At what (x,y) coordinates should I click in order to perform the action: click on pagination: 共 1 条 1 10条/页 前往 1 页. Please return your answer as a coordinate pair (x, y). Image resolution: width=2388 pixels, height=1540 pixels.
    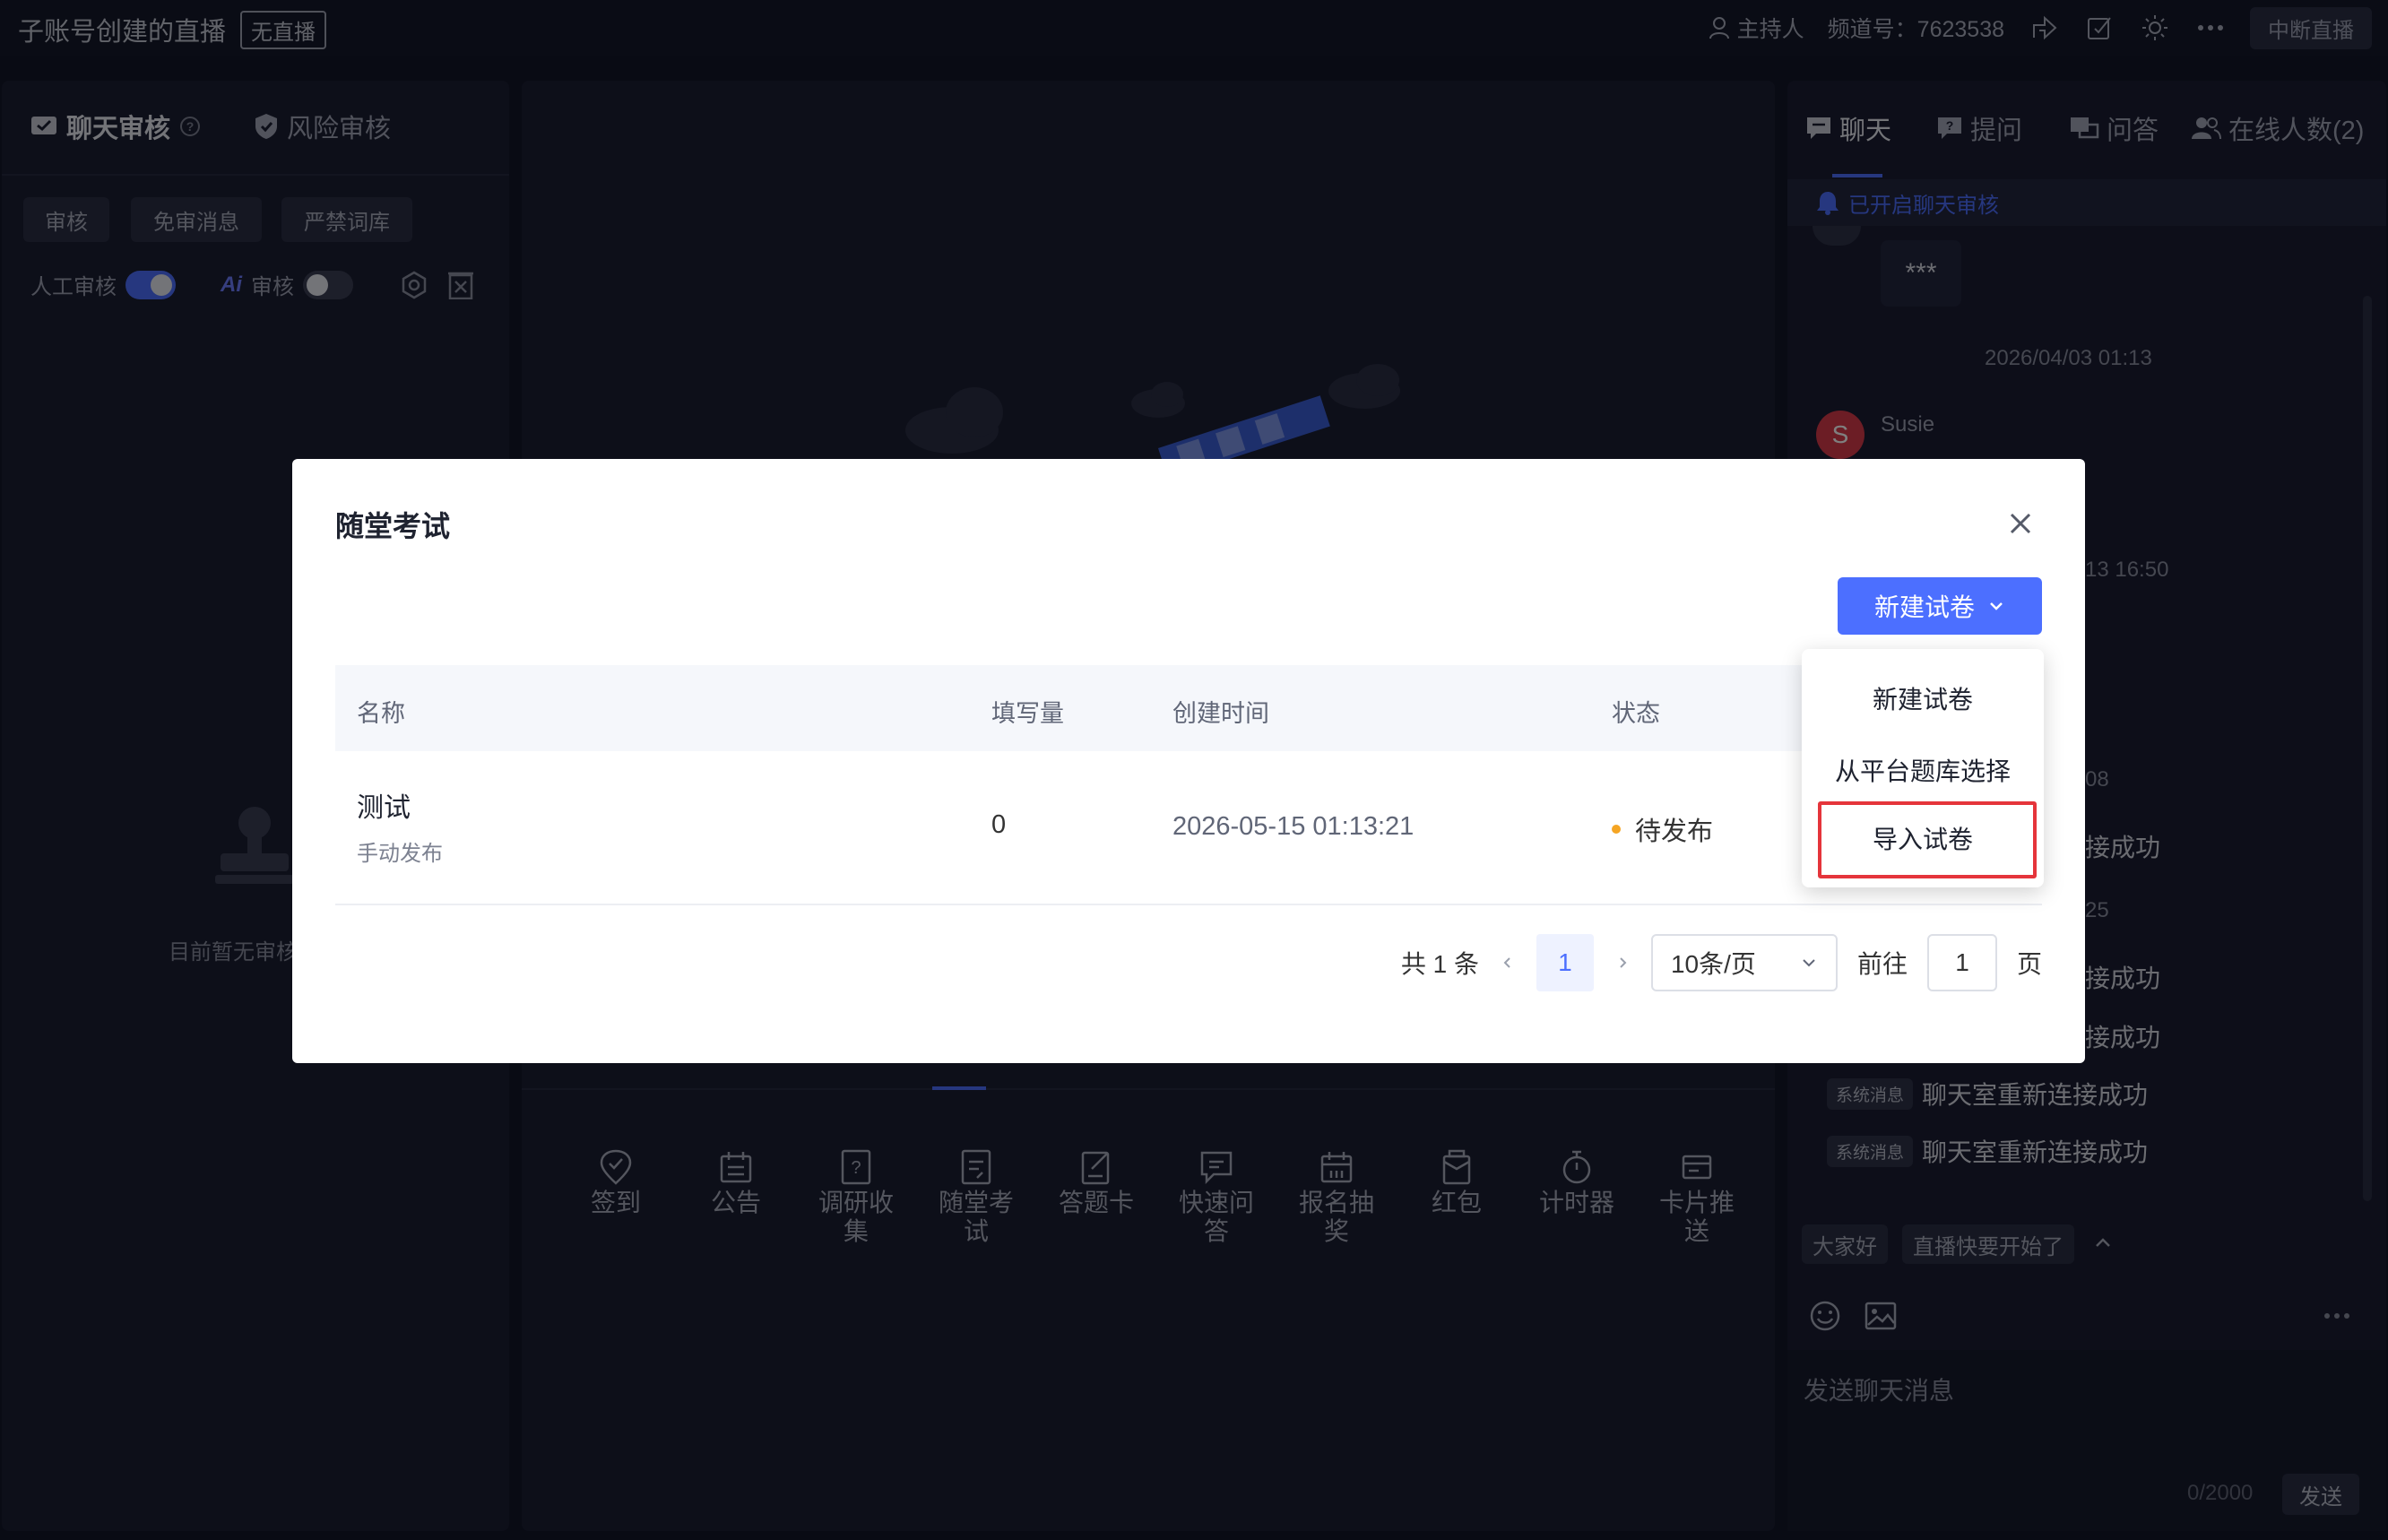
    Looking at the image, I should click on (1721, 962).